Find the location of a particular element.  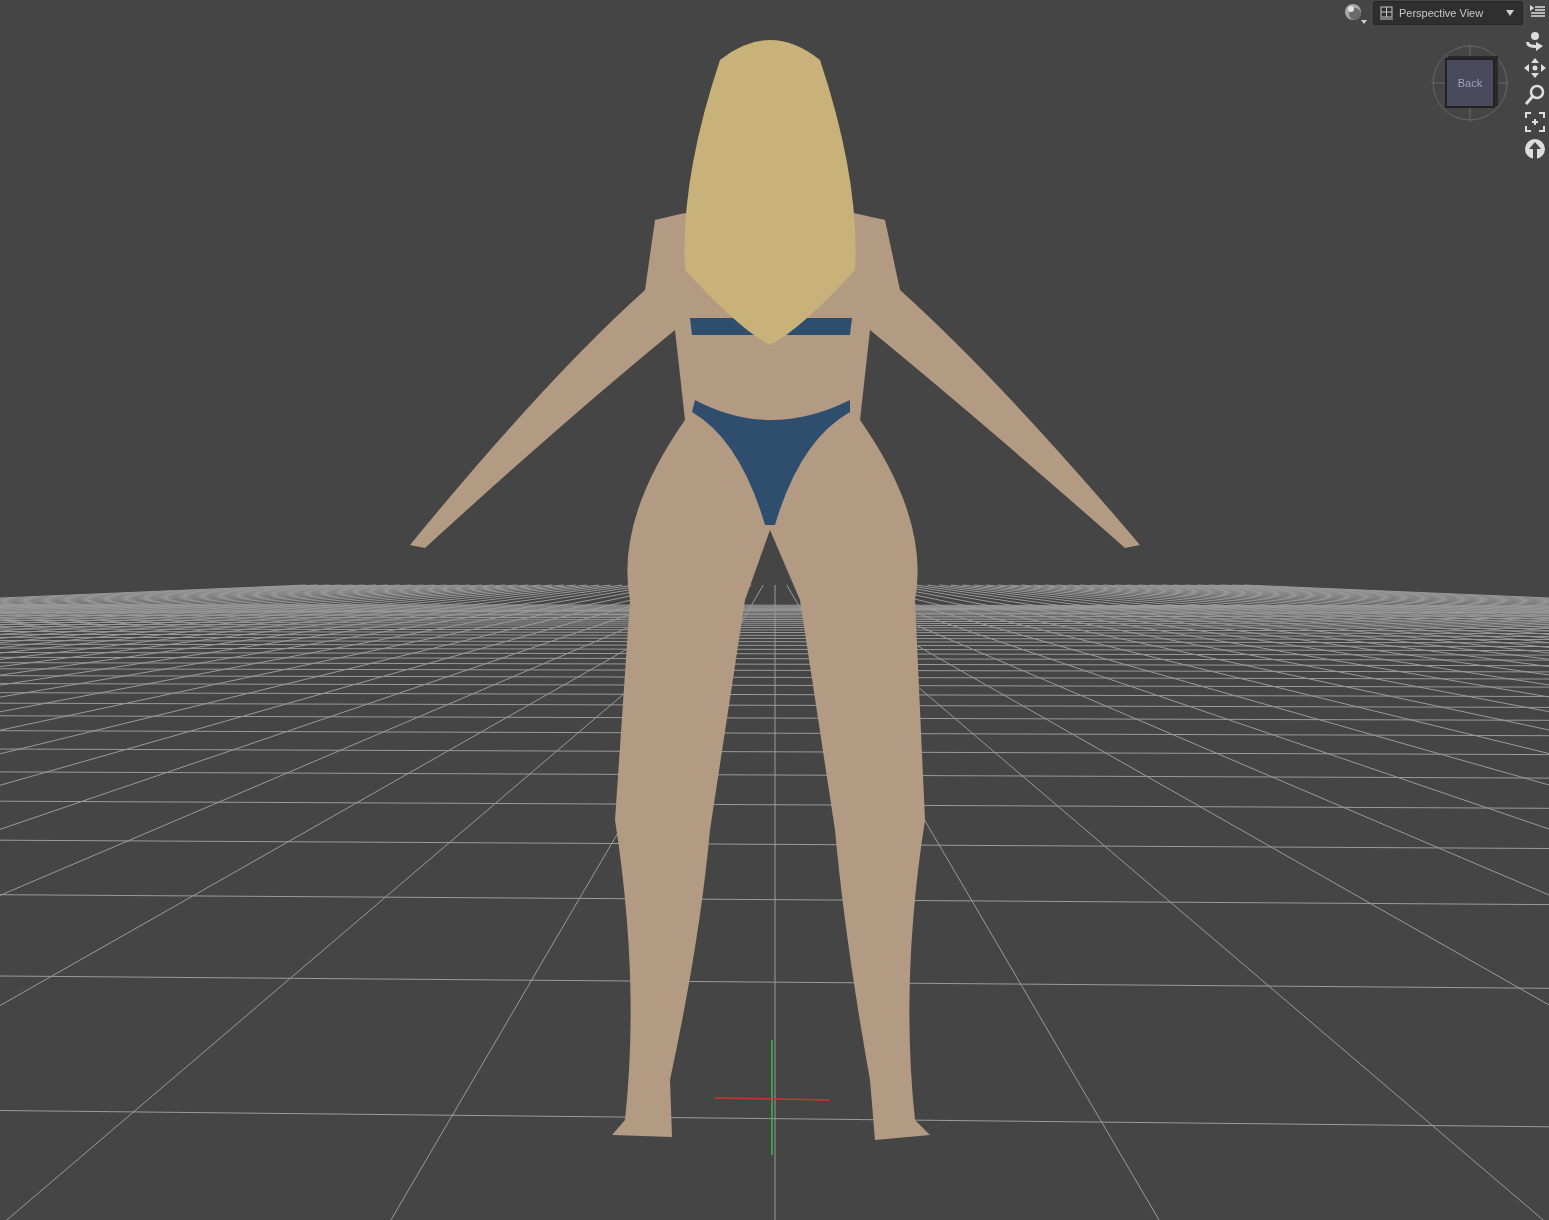

view-dropdown: Perspective View is located at coordinates (1448, 13).